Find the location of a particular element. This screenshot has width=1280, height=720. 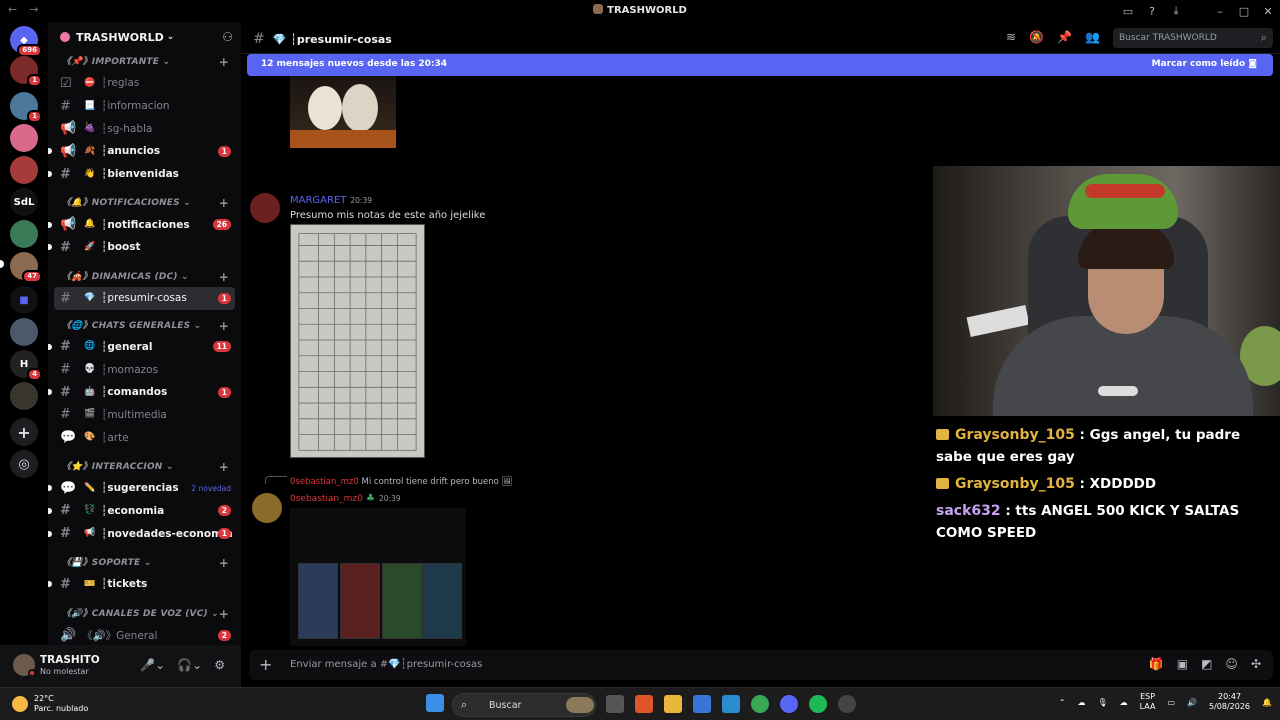

pin-icon: 📌 is located at coordinates (1064, 37).